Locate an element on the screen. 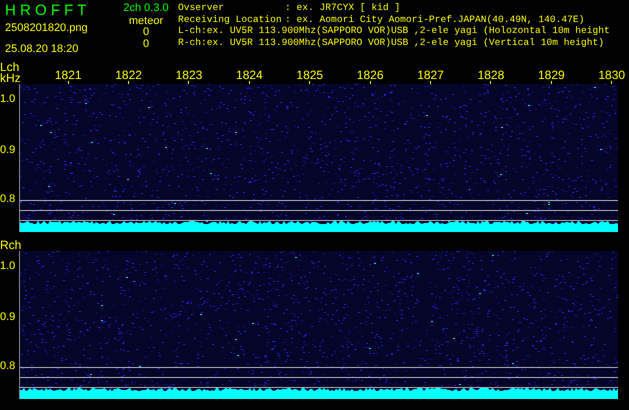 The height and width of the screenshot is (410, 629). time-label: 1824 is located at coordinates (249, 75).